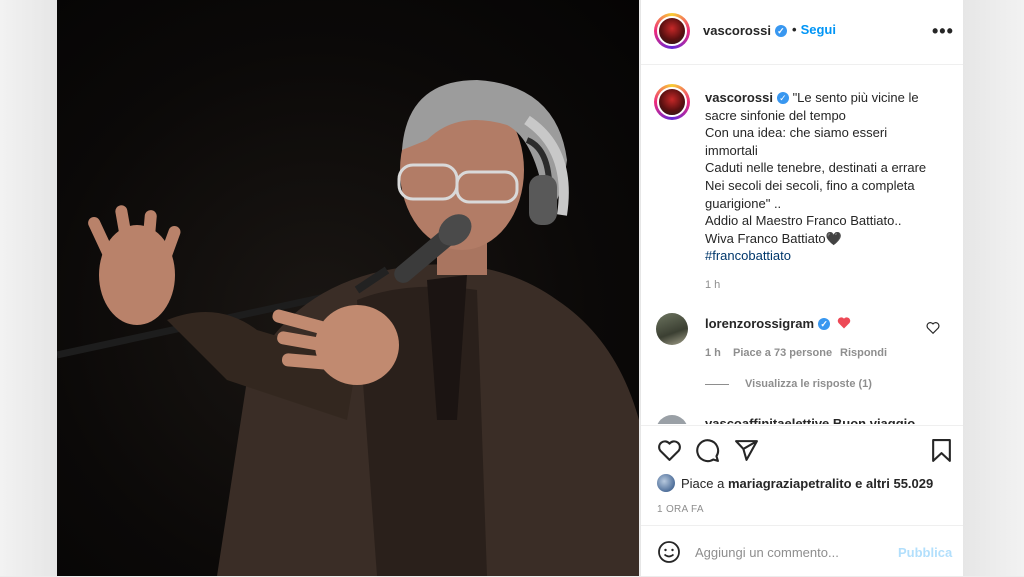 The height and width of the screenshot is (577, 1024). I want to click on heart-icon, so click(669, 450).